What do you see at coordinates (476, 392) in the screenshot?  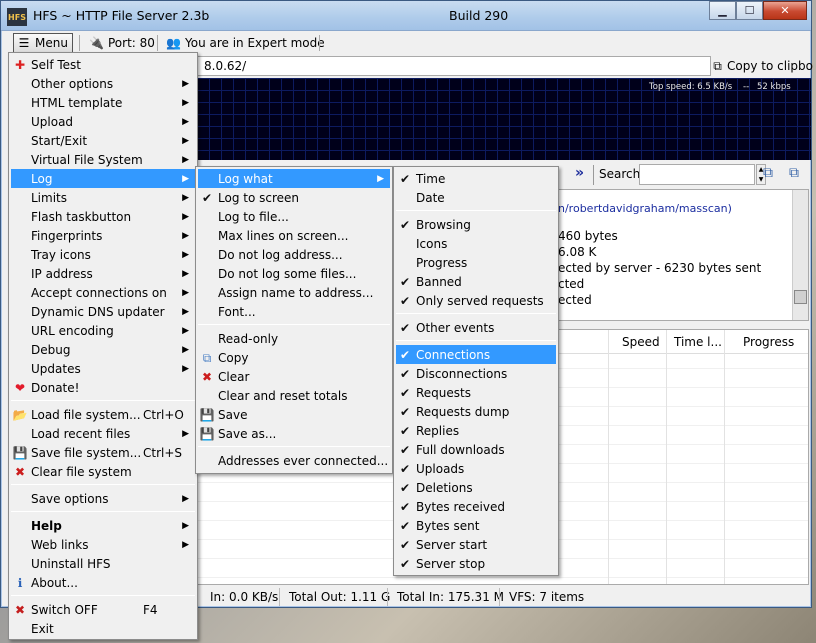 I see `log-what-item-requests: ✔ Requests` at bounding box center [476, 392].